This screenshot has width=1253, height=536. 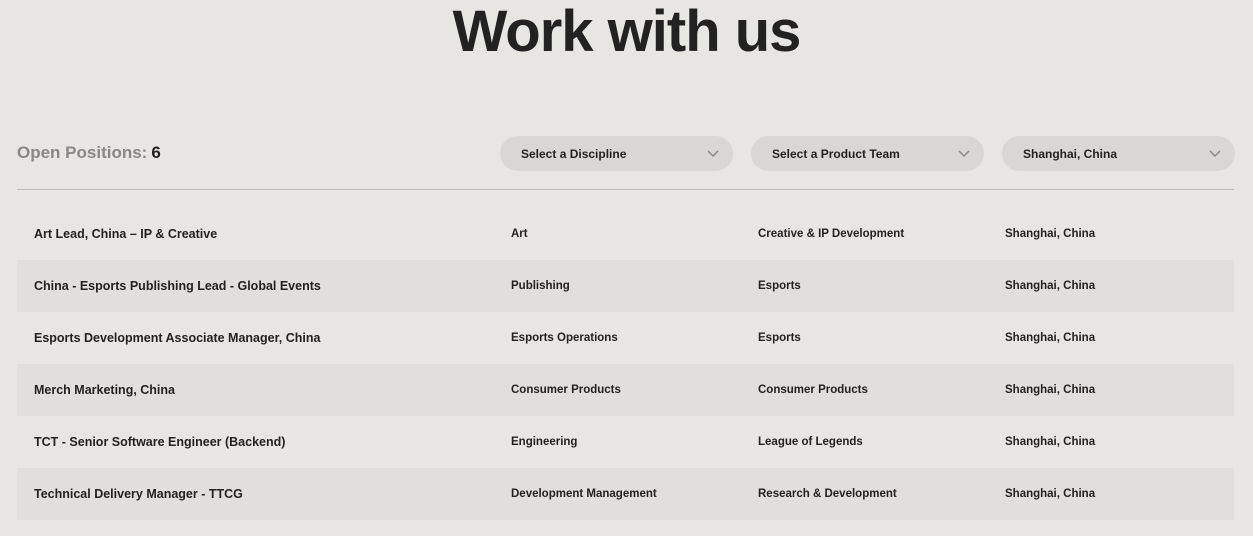 What do you see at coordinates (574, 154) in the screenshot?
I see `discipline-select-label: Select a Discipline` at bounding box center [574, 154].